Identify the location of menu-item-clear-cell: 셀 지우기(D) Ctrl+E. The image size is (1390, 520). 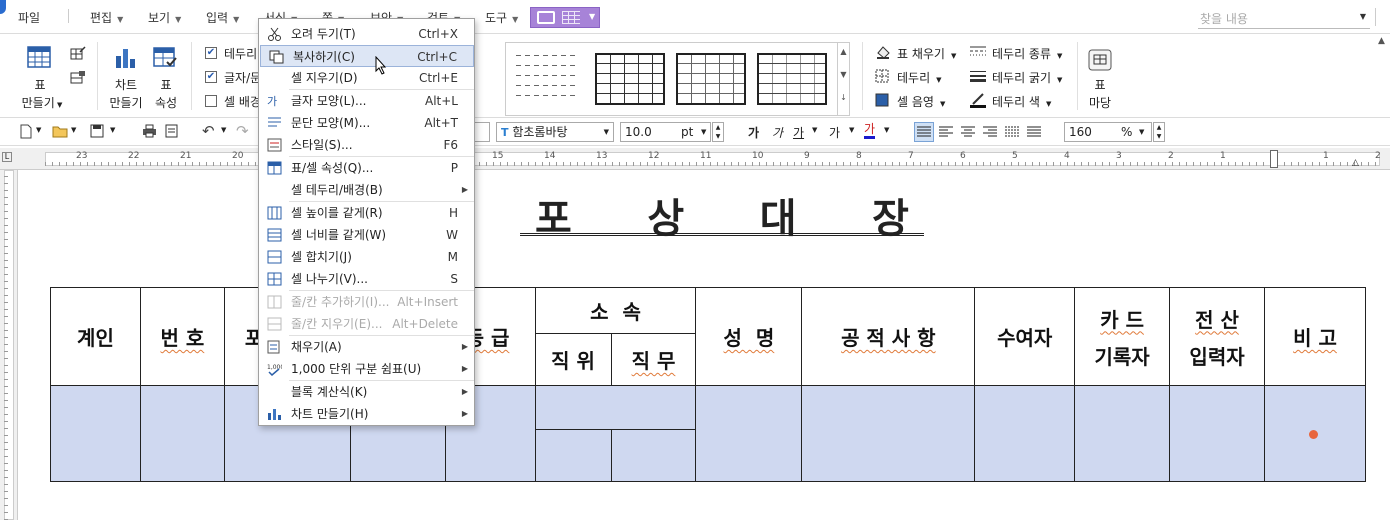
(366, 78).